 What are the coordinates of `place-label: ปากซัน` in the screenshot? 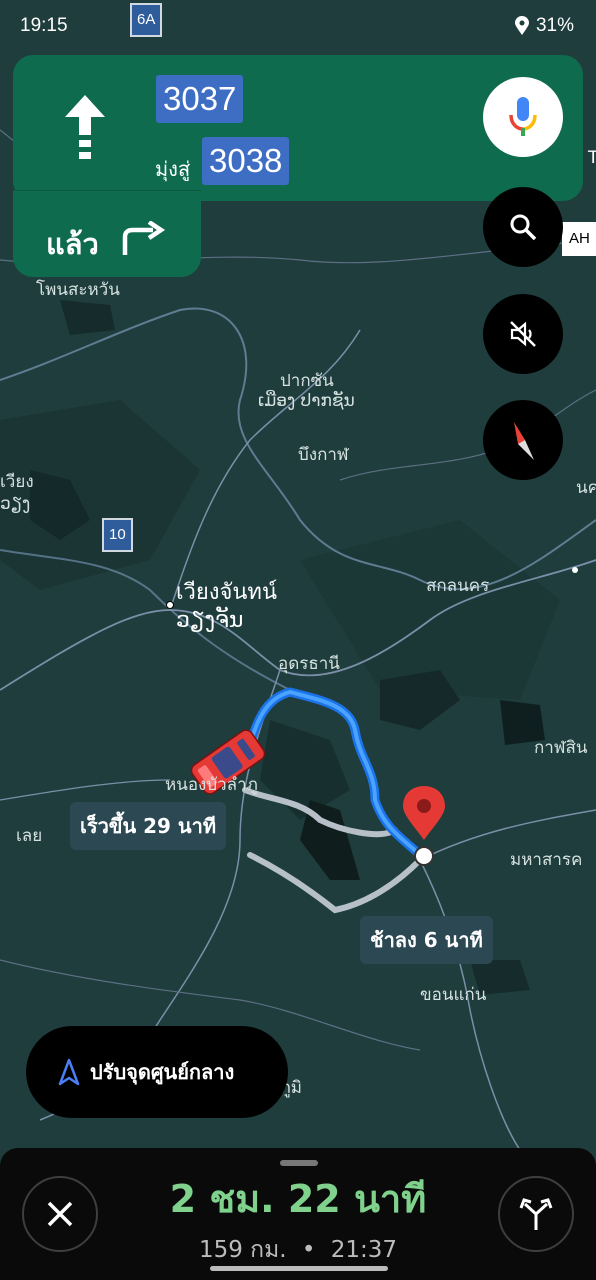 It's located at (307, 381).